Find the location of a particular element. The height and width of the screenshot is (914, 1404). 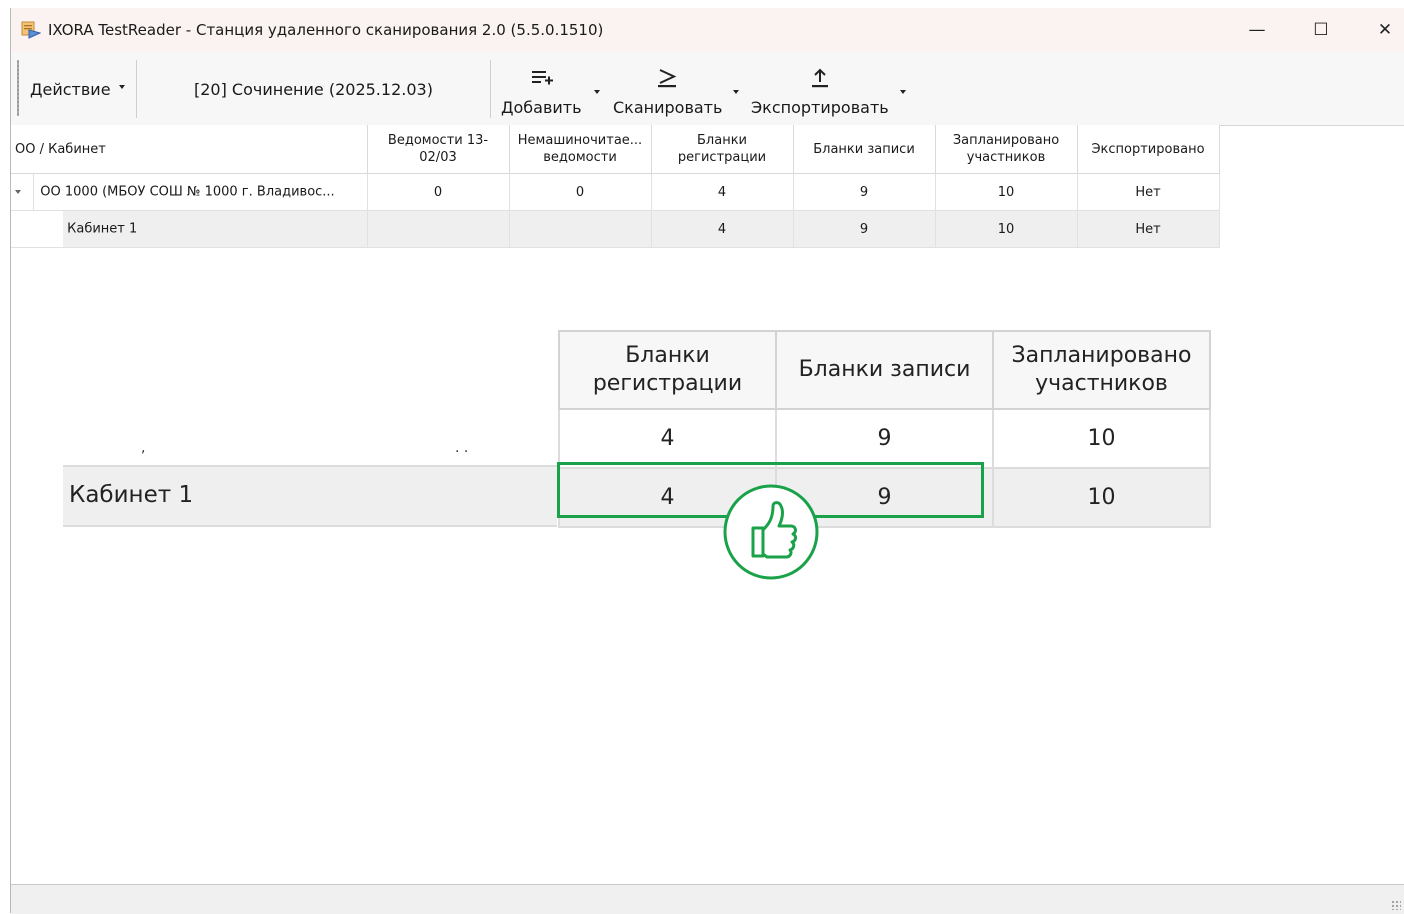

export-button: Экспортировать is located at coordinates (831, 90).